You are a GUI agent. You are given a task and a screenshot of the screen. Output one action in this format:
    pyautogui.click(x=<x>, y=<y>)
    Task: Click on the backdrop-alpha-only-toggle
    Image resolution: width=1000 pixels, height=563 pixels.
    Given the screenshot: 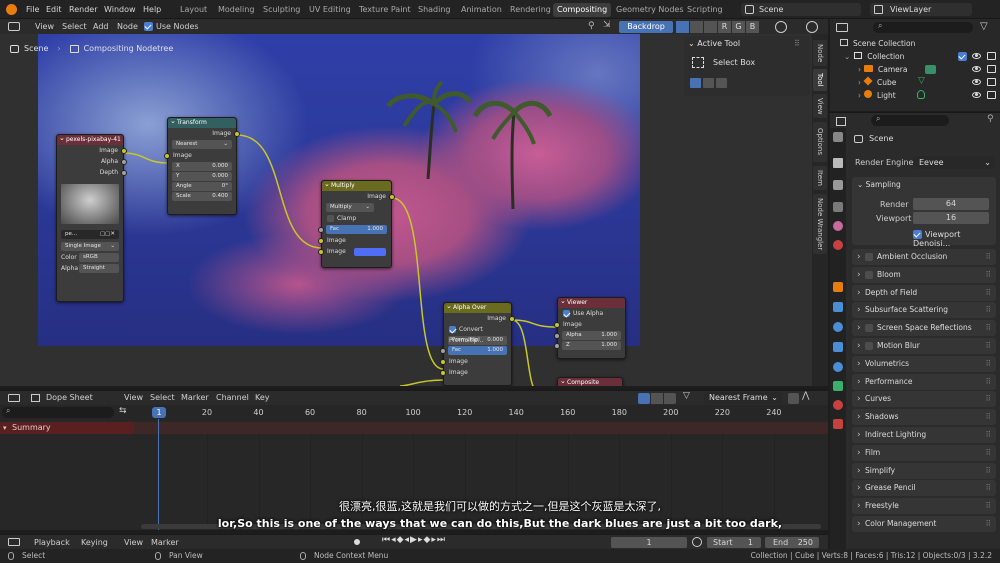 What is the action you would take?
    pyautogui.click(x=710, y=27)
    